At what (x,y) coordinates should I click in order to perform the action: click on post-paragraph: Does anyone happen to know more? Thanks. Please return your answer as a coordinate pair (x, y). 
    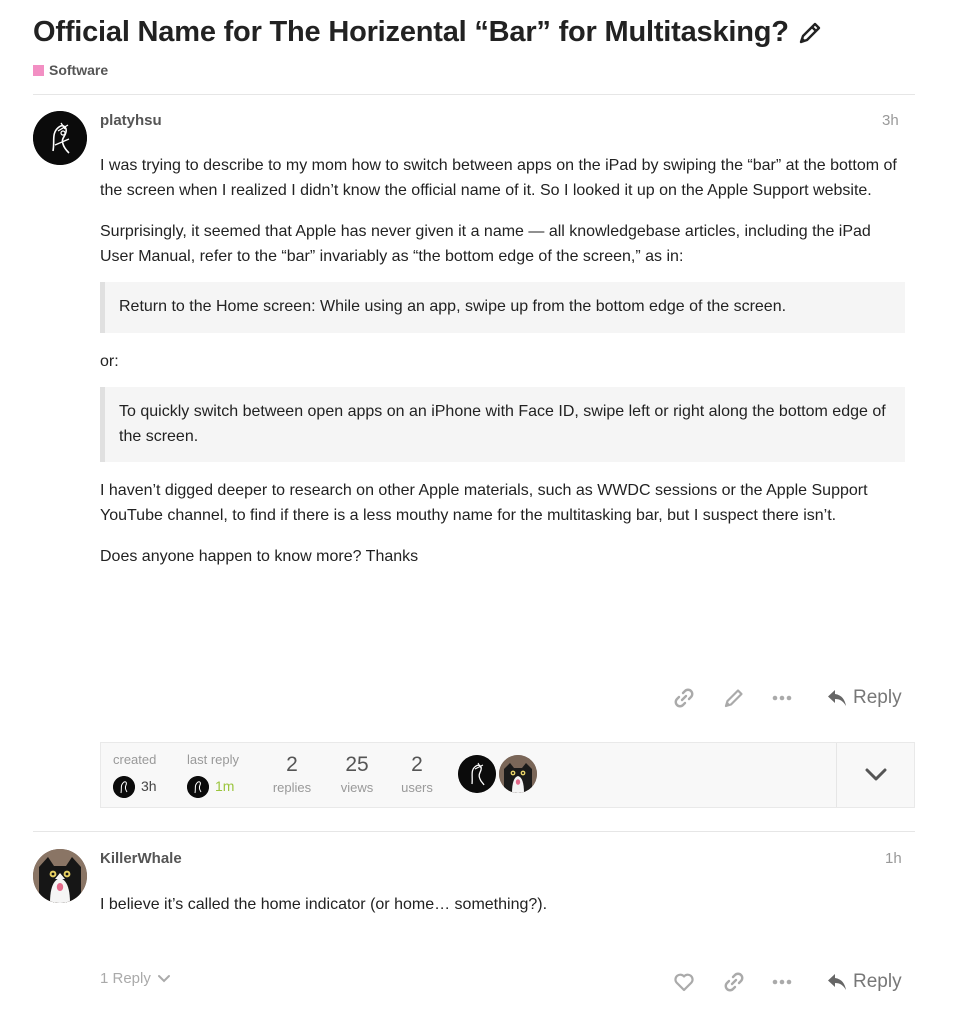
    Looking at the image, I should click on (259, 556).